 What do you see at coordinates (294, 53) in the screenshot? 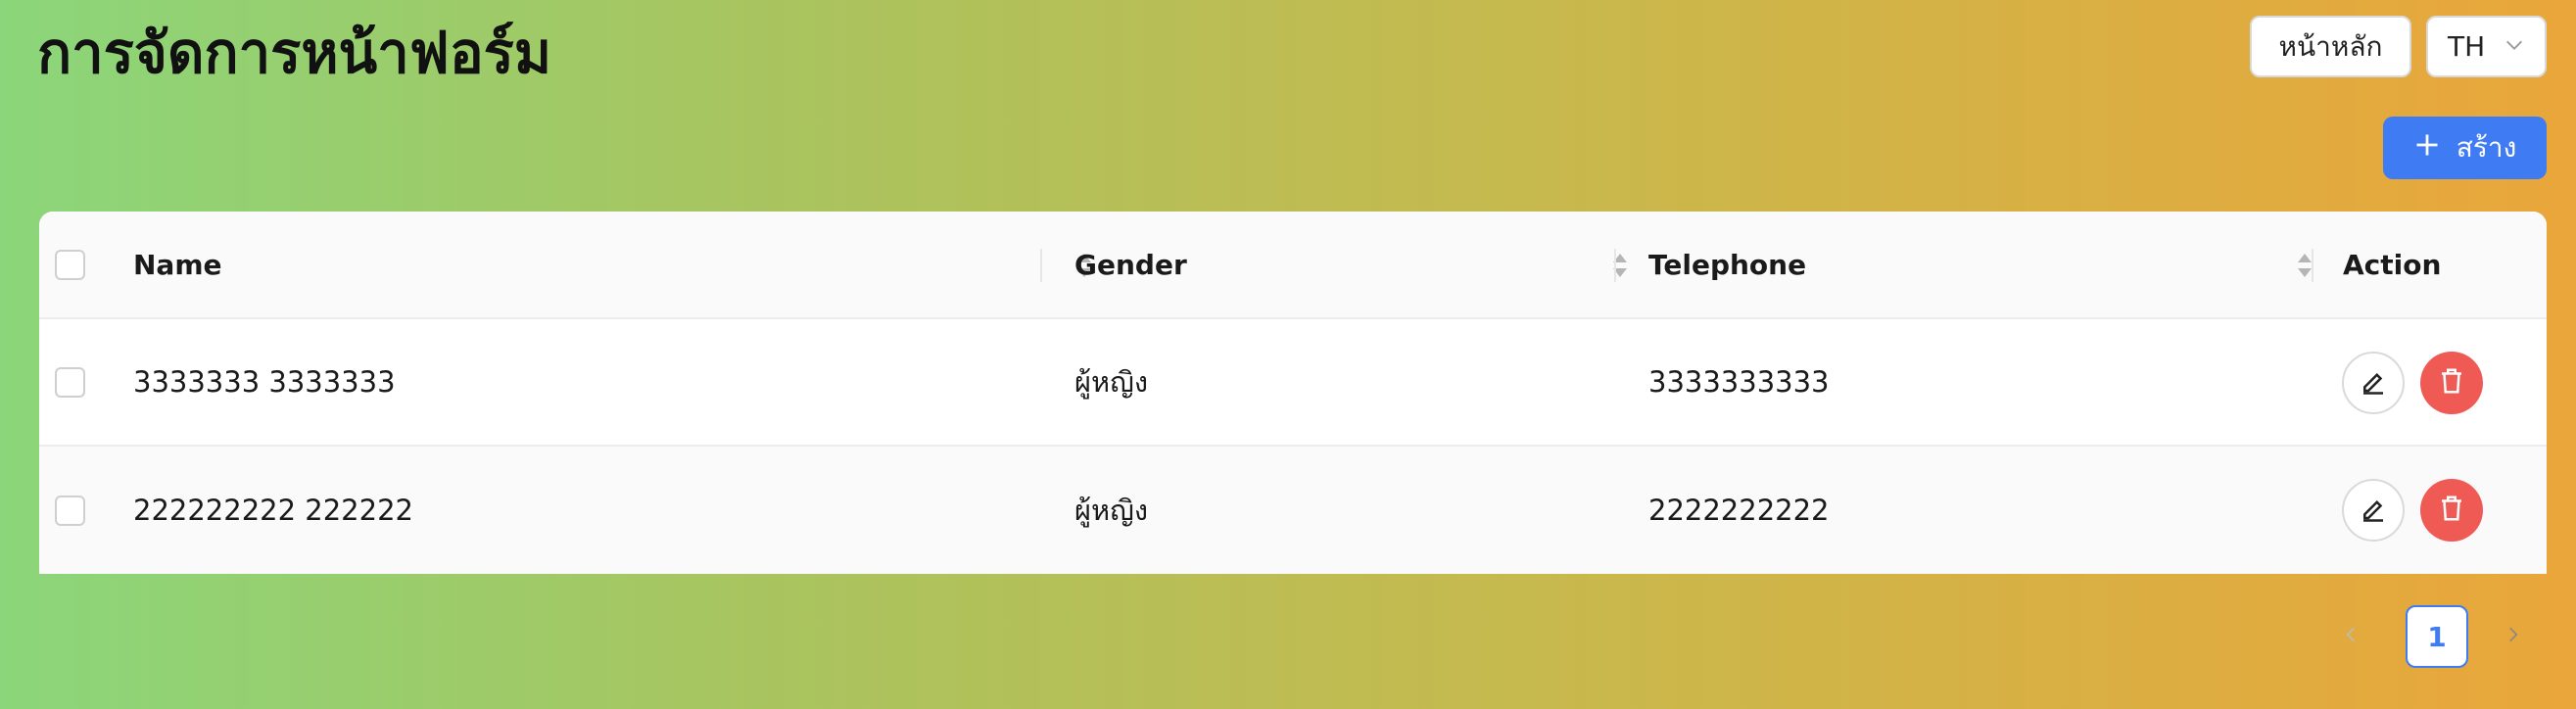
I see `page-title: การจัดการหน้าฟอร์ม` at bounding box center [294, 53].